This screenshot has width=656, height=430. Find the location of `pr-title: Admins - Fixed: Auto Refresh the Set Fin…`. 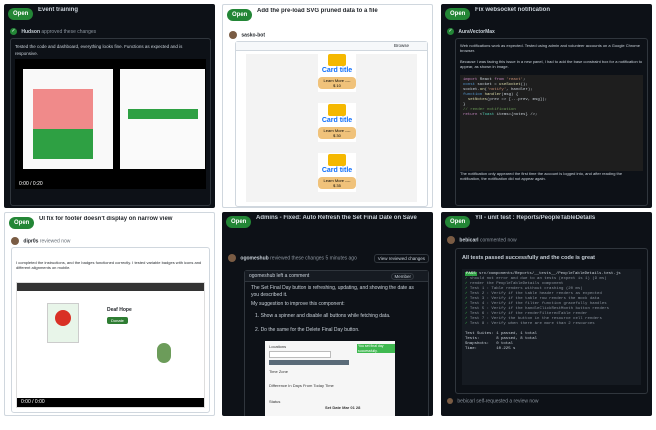

pr-title: Admins - Fixed: Auto Refresh the Set Fin… is located at coordinates (342, 218).